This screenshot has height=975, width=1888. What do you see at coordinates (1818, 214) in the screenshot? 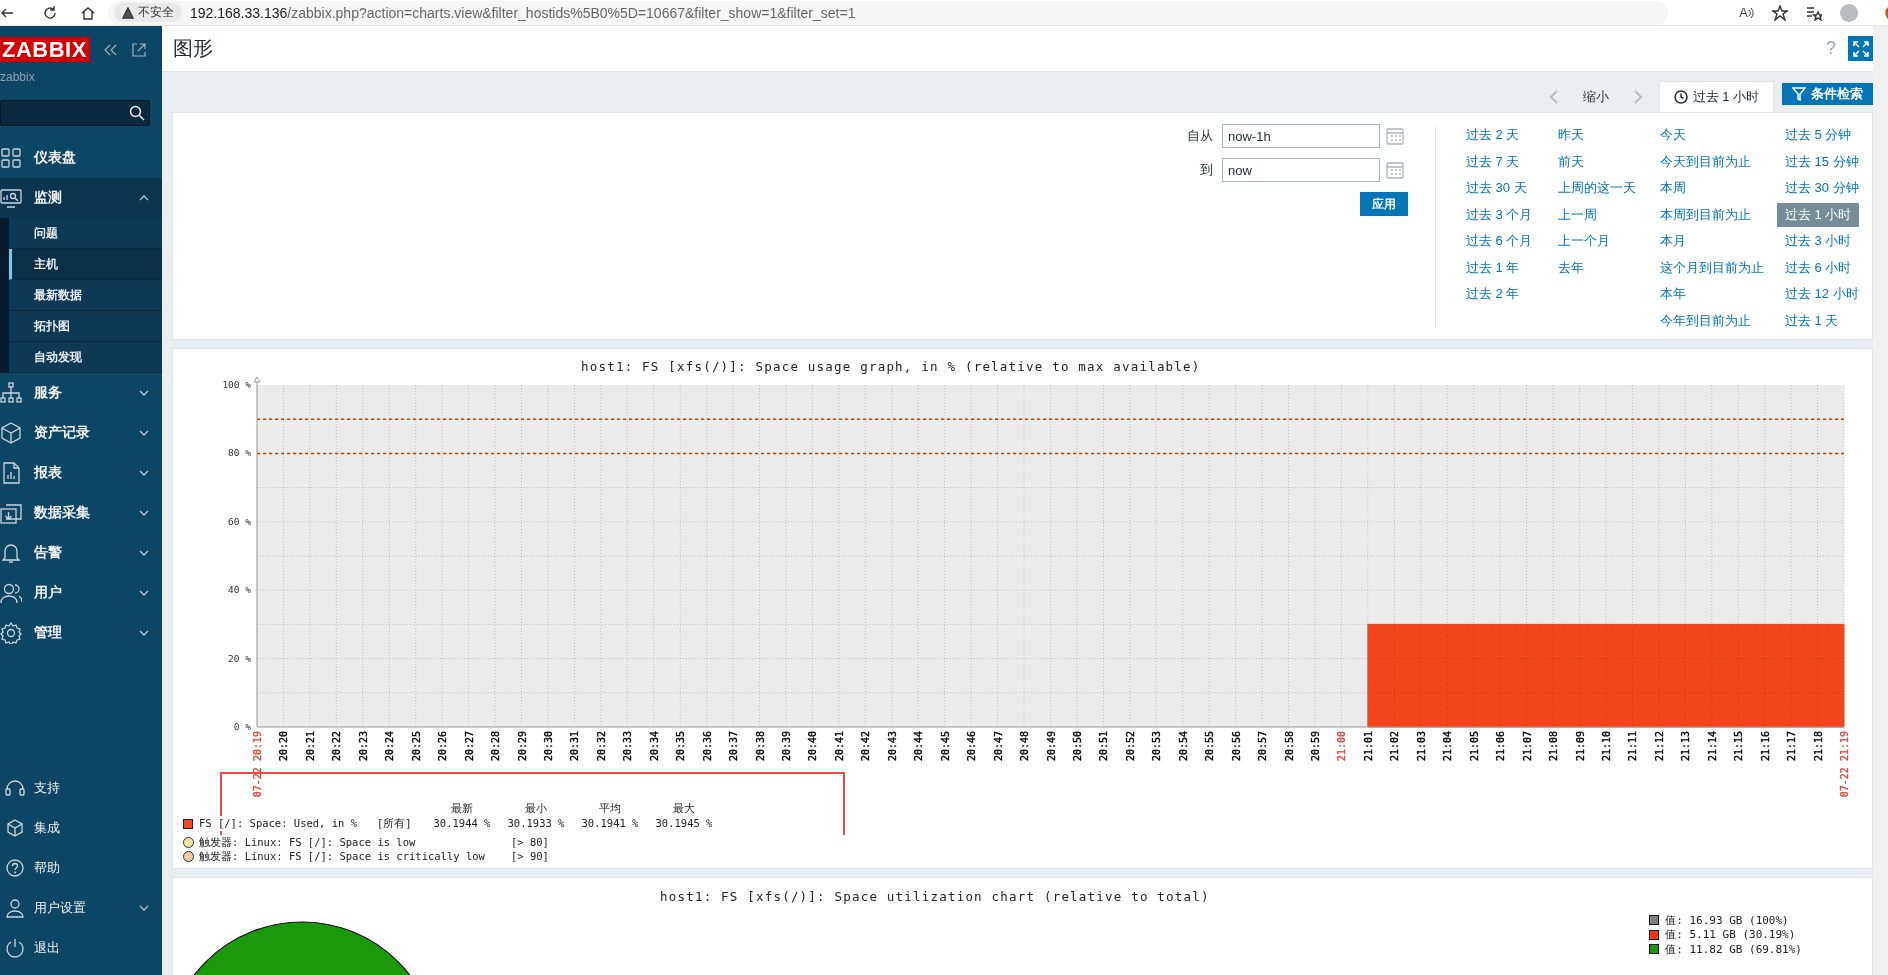
I see `time-range-link: 过去 1 小时` at bounding box center [1818, 214].